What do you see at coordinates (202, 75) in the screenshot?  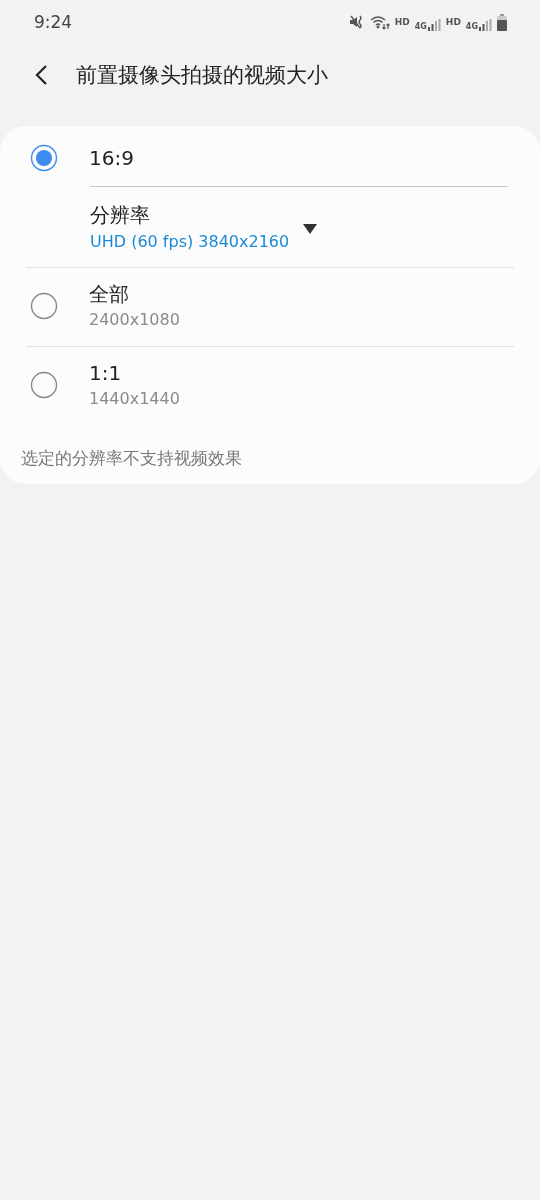 I see `page-title: 前置摄像头拍摄的视频大小` at bounding box center [202, 75].